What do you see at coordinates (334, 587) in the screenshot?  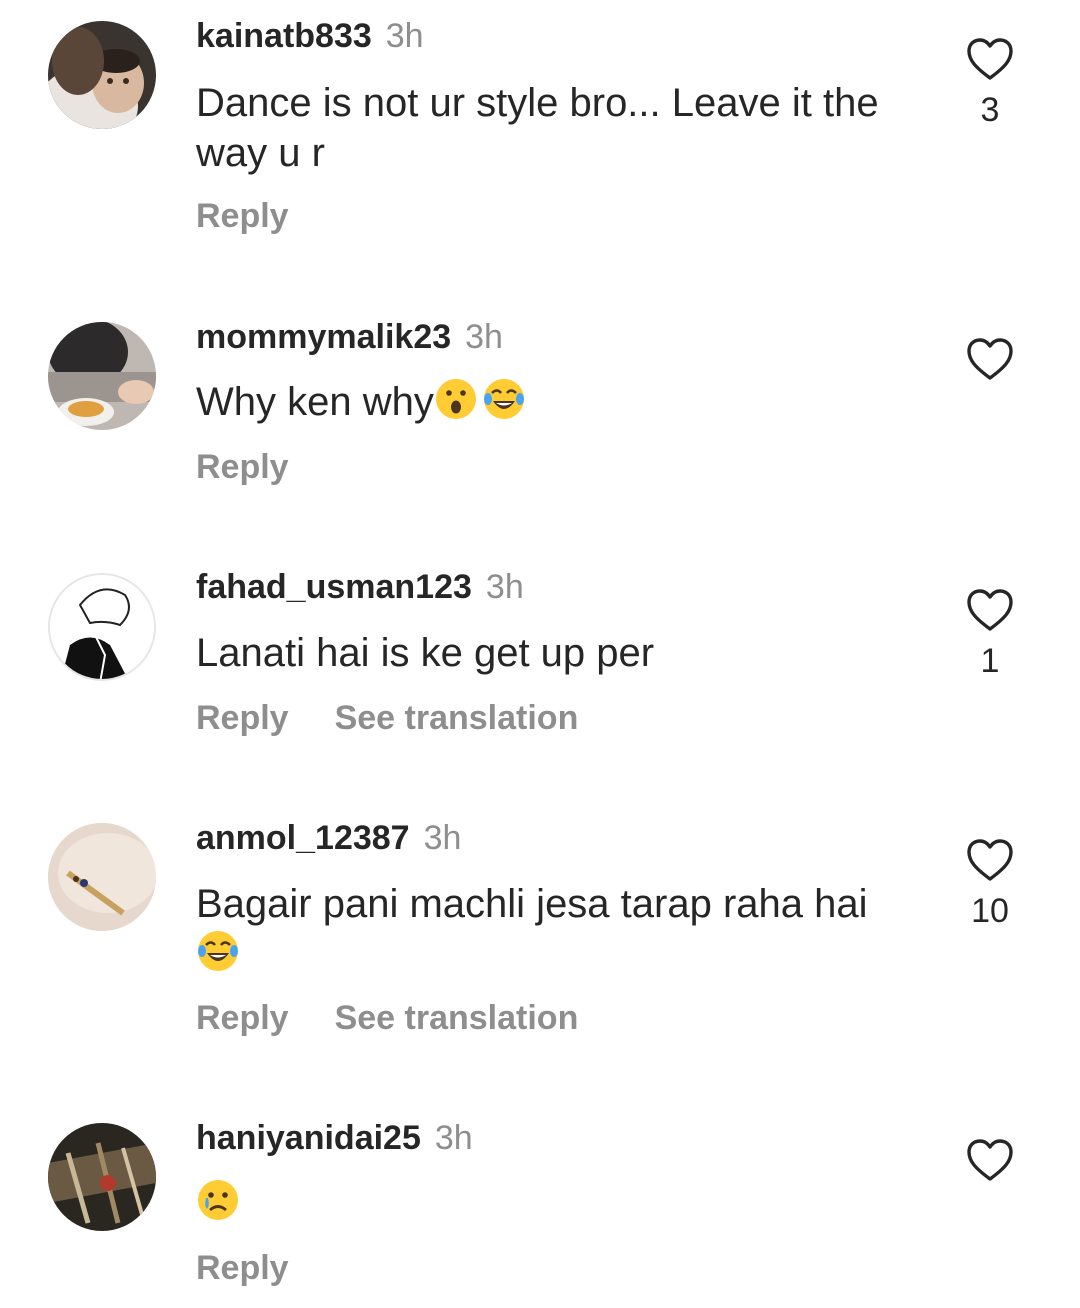 I see `username: fahad_usman123` at bounding box center [334, 587].